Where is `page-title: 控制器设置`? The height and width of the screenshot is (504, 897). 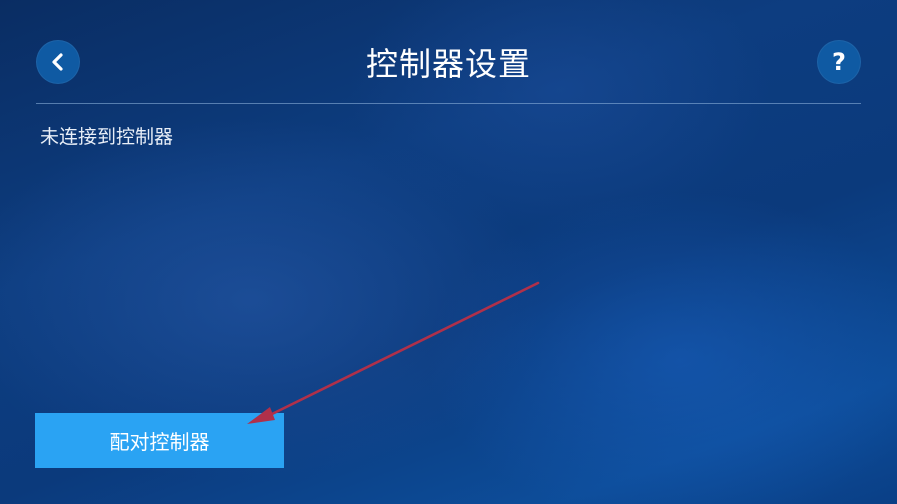 page-title: 控制器设置 is located at coordinates (448, 64).